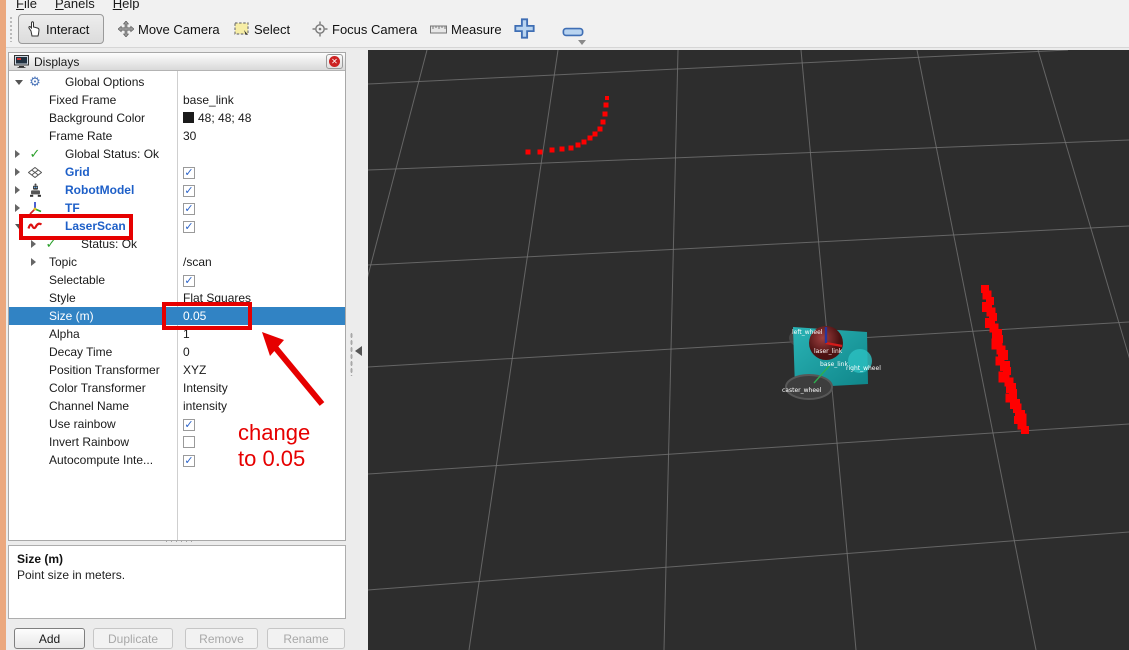 The image size is (1129, 650). I want to click on property-label: Alpha, so click(64, 334).